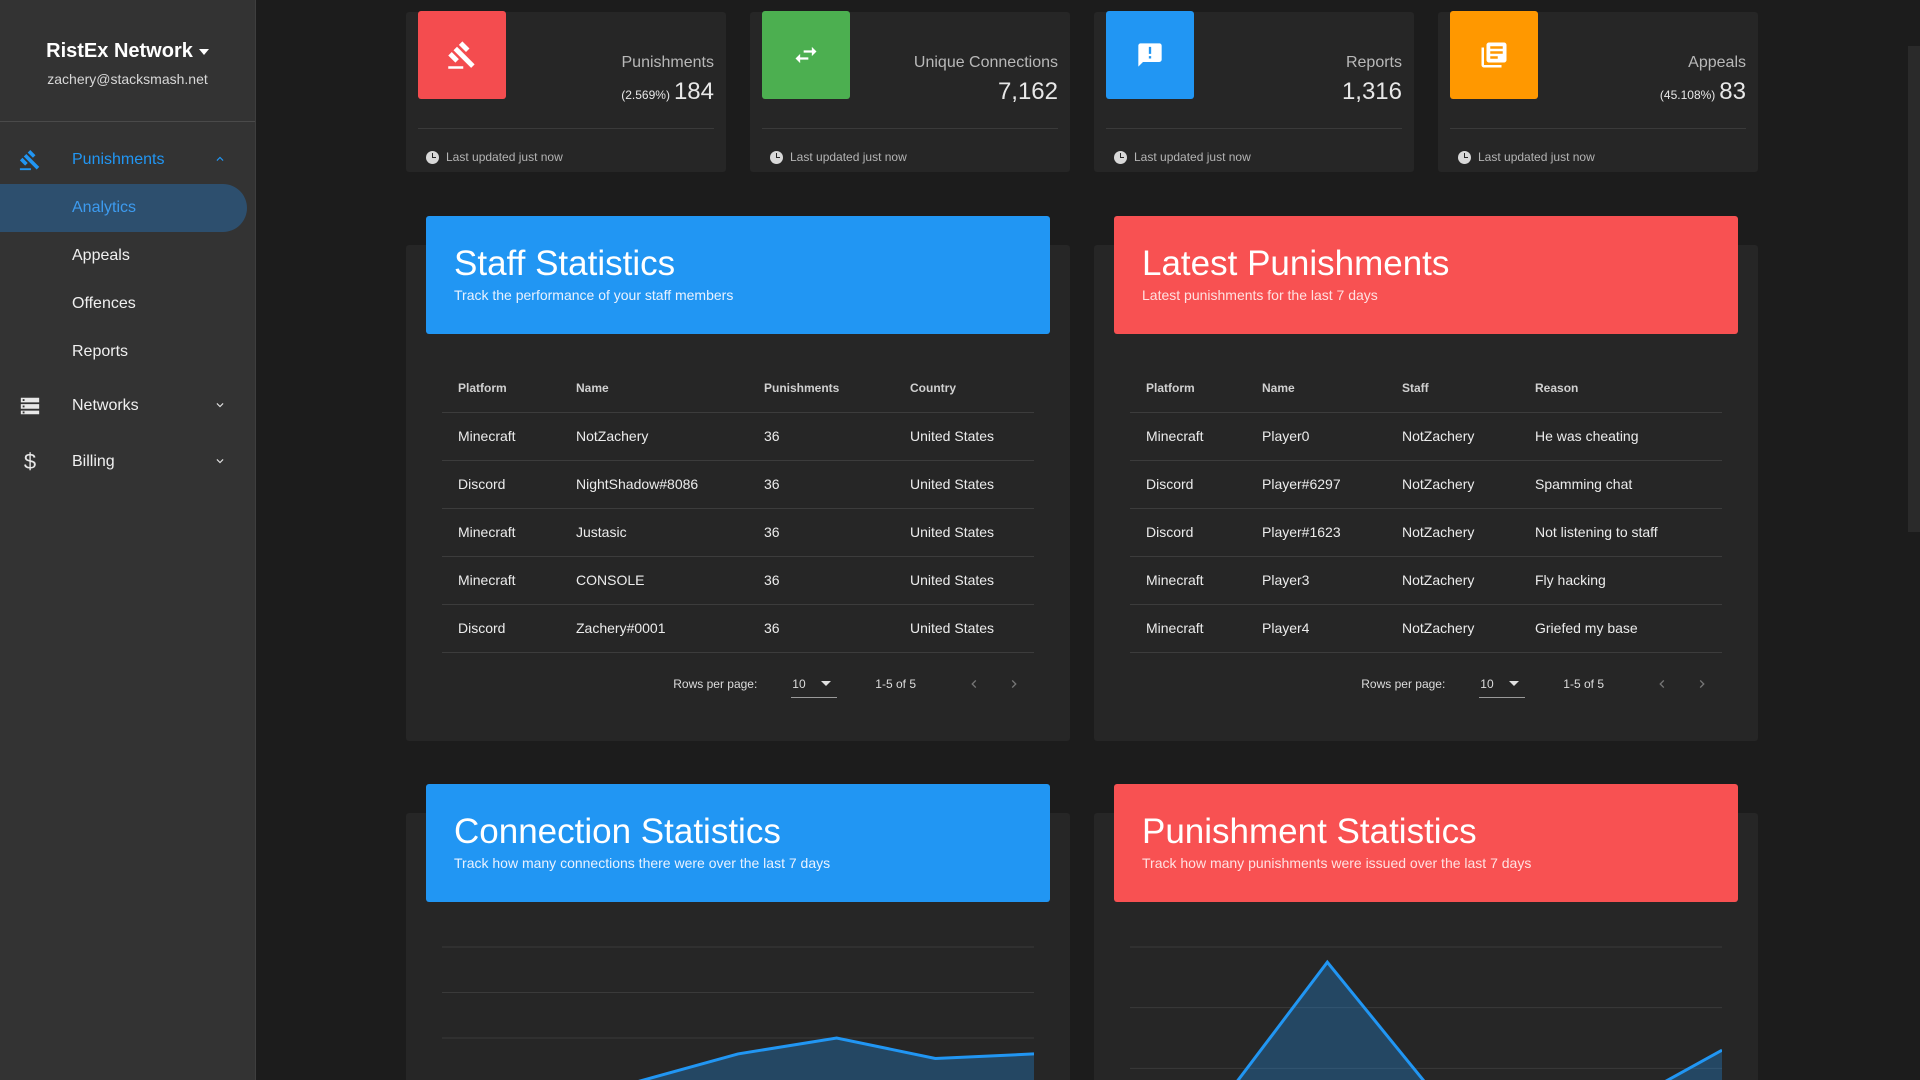  I want to click on page-scrollbar, so click(1914, 540).